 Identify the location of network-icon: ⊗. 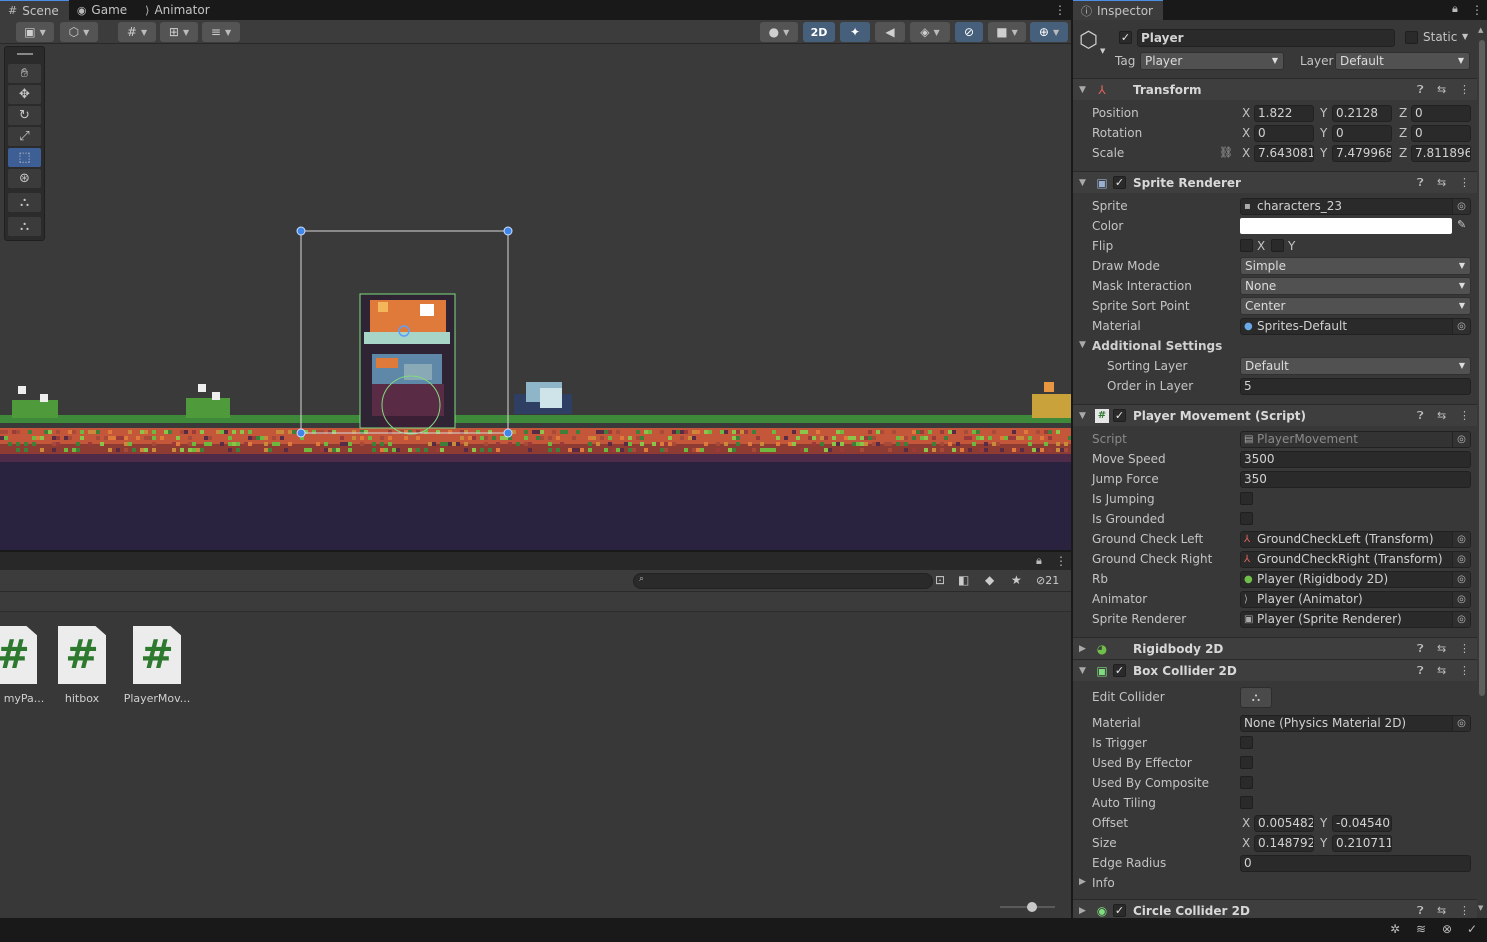
(1447, 929).